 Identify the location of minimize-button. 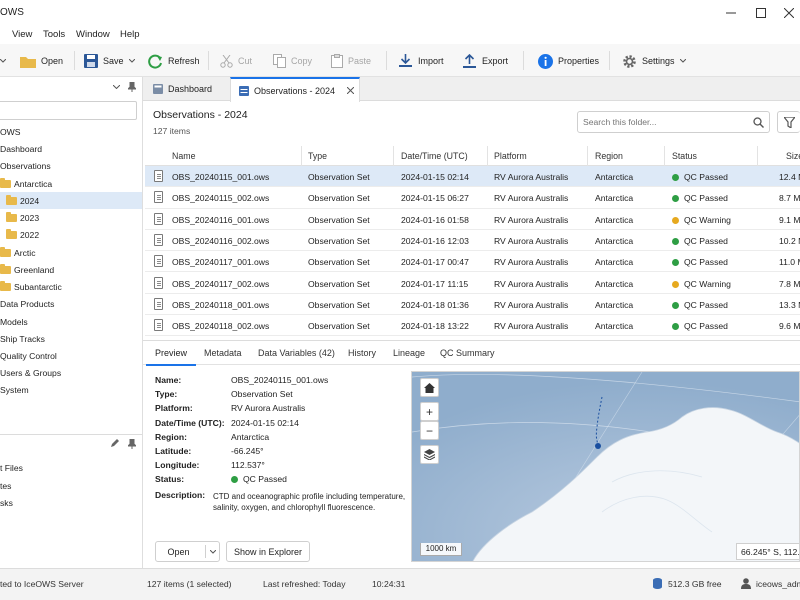
(731, 13).